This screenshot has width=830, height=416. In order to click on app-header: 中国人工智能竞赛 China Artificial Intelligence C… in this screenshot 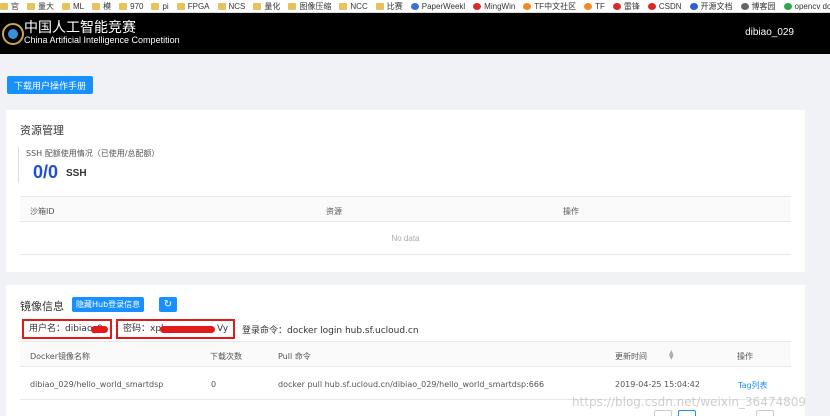, I will do `click(415, 33)`.